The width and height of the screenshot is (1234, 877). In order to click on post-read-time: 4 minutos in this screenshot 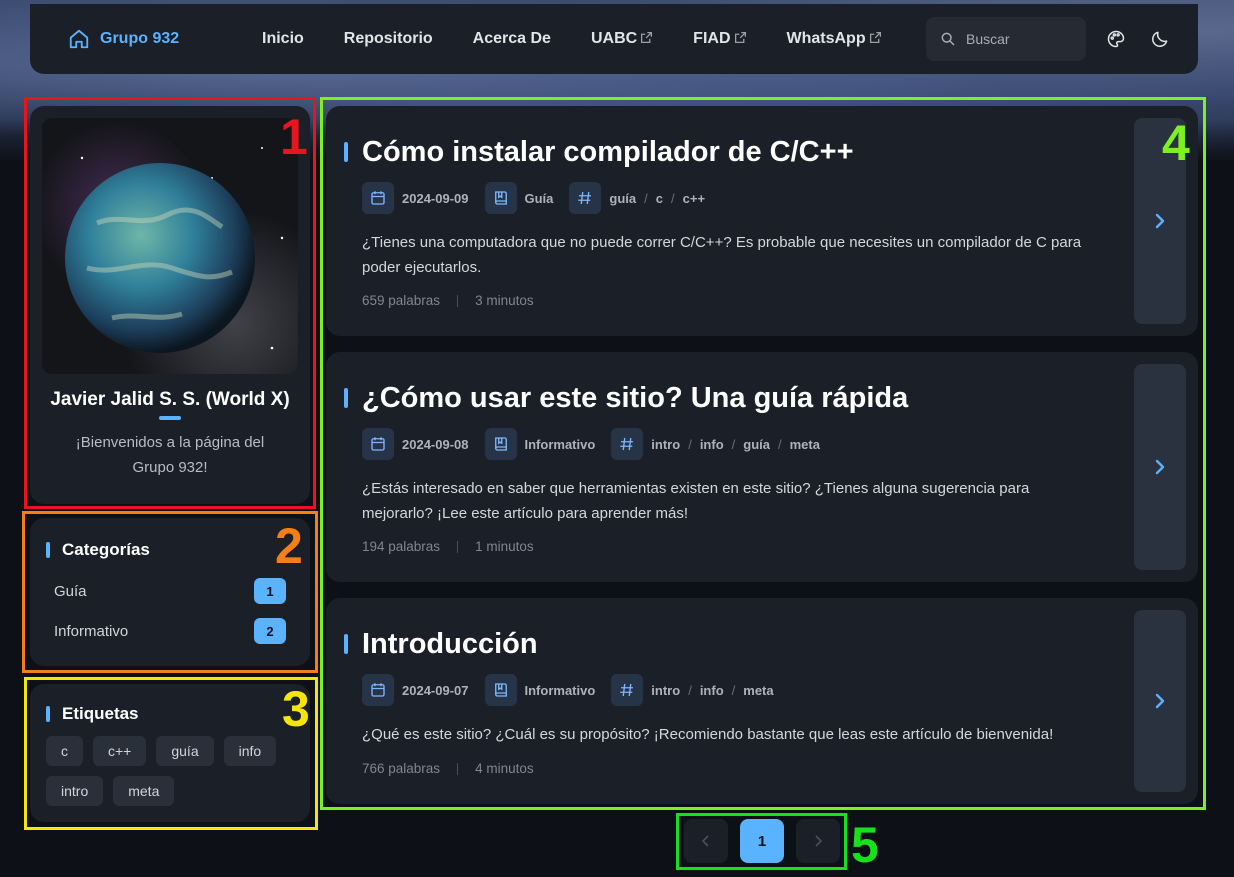, I will do `click(504, 768)`.